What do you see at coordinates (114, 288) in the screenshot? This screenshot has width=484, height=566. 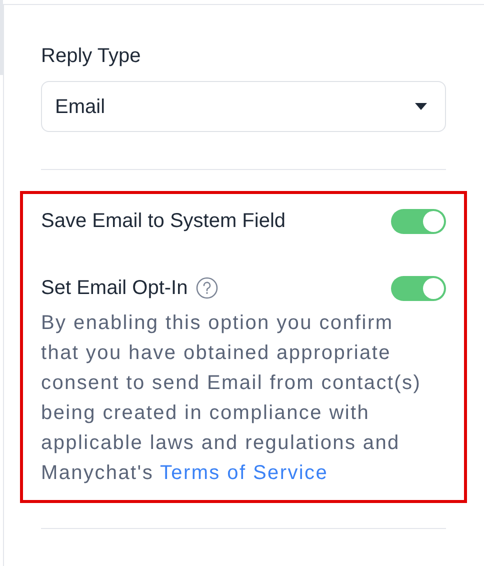 I see `option-label: Set Email Opt-In` at bounding box center [114, 288].